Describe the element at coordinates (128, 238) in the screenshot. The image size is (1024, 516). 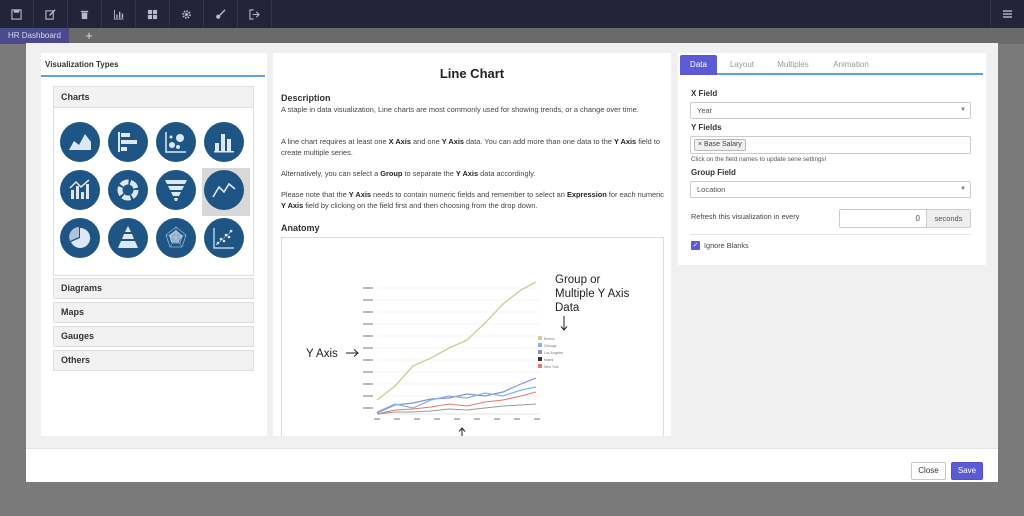
I see `pyramid-chart-icon` at that location.